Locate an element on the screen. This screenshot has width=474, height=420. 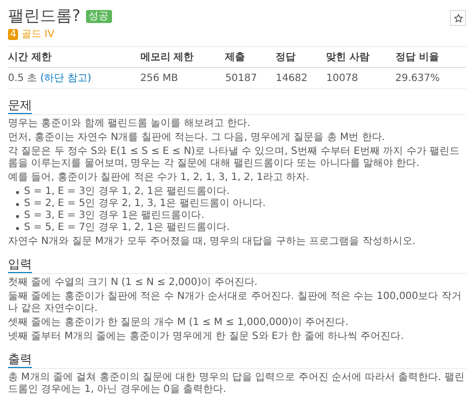
paragraph: 총 M개의 줄에 걸쳐 홍준이의 질문에 대한 명우의 답을 입력으로 주어진 순서에 따라서 출력한다. 팰린드롬인 경우에는 1, 아닌 경우에는 0을 출력한다. is located at coordinates (237, 384).